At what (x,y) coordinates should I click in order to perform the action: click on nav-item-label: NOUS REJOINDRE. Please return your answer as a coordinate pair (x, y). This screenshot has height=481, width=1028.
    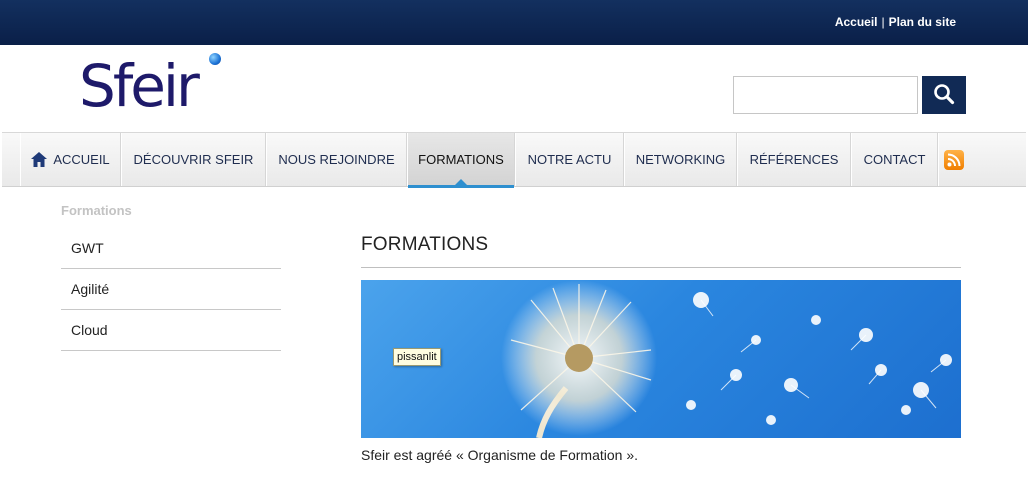
    Looking at the image, I should click on (336, 159).